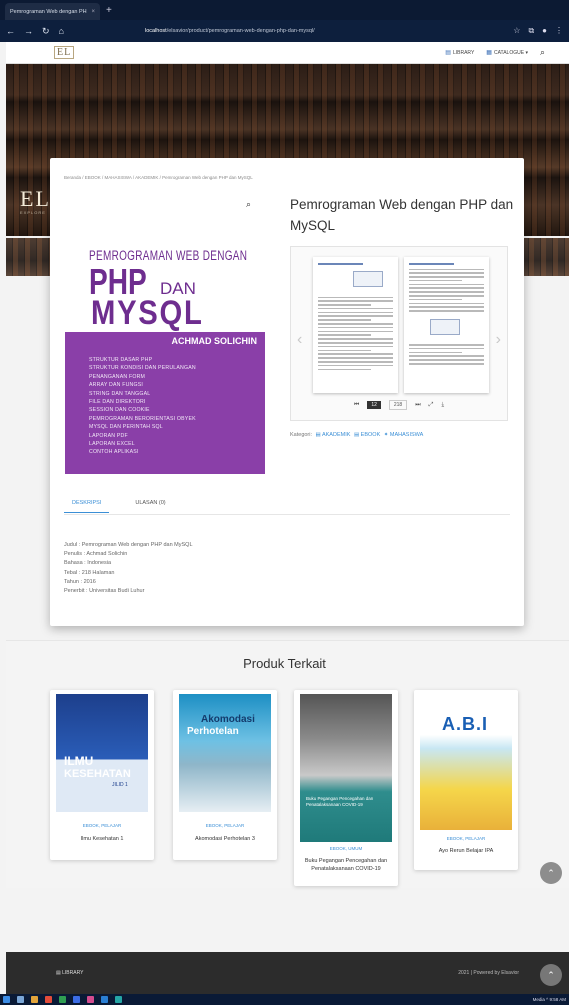  I want to click on system-tray: Media ^ 9:58 AM, so click(549, 999).